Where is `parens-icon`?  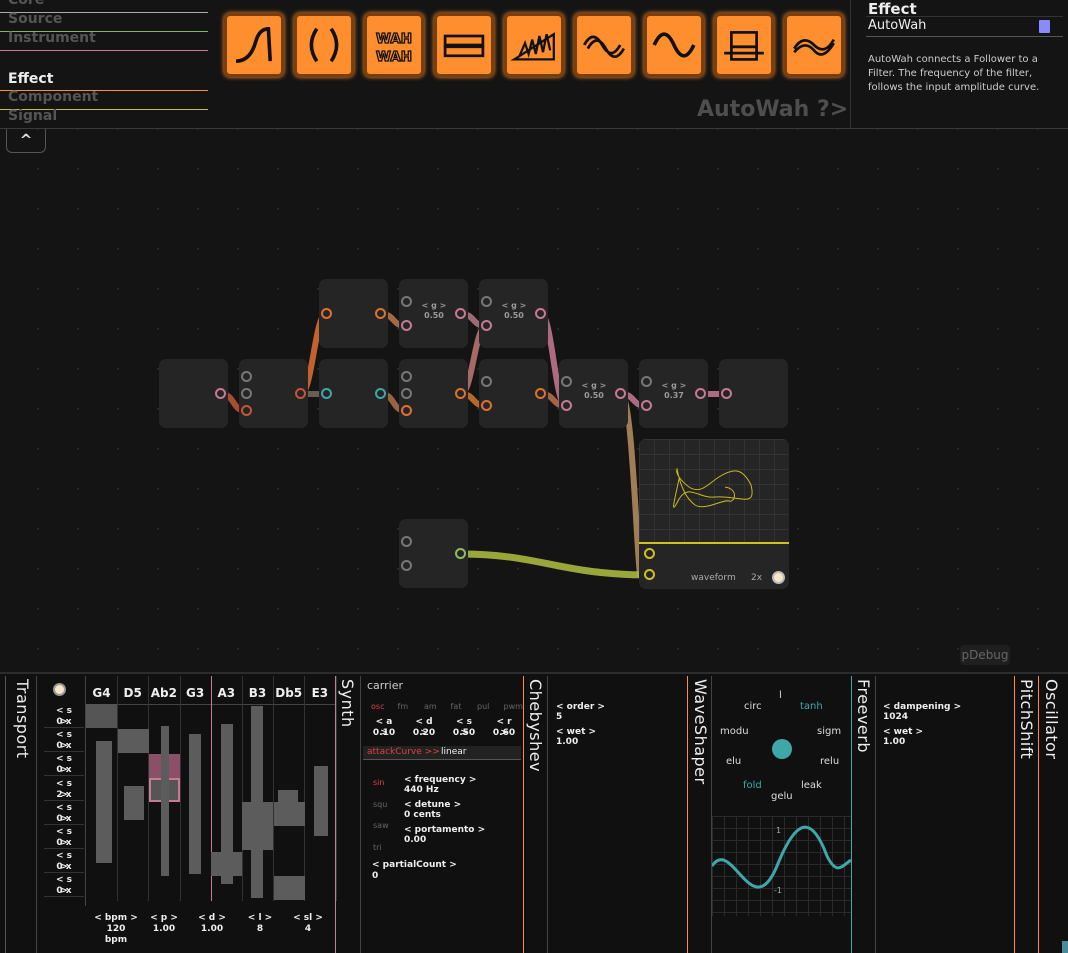
parens-icon is located at coordinates (324, 45).